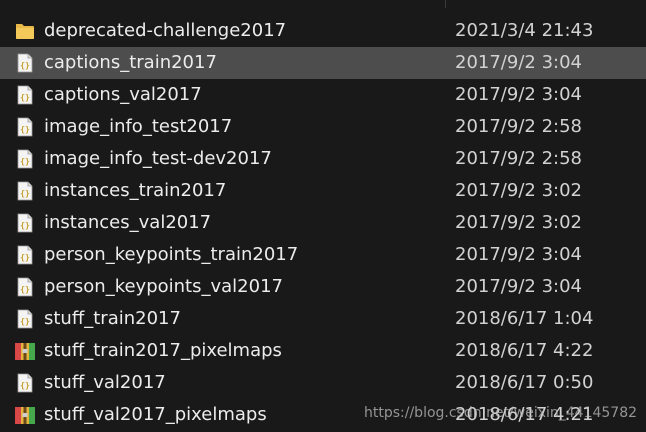  I want to click on watermark-text: https://blog.csdn.net/weixin_44145782, so click(501, 413).